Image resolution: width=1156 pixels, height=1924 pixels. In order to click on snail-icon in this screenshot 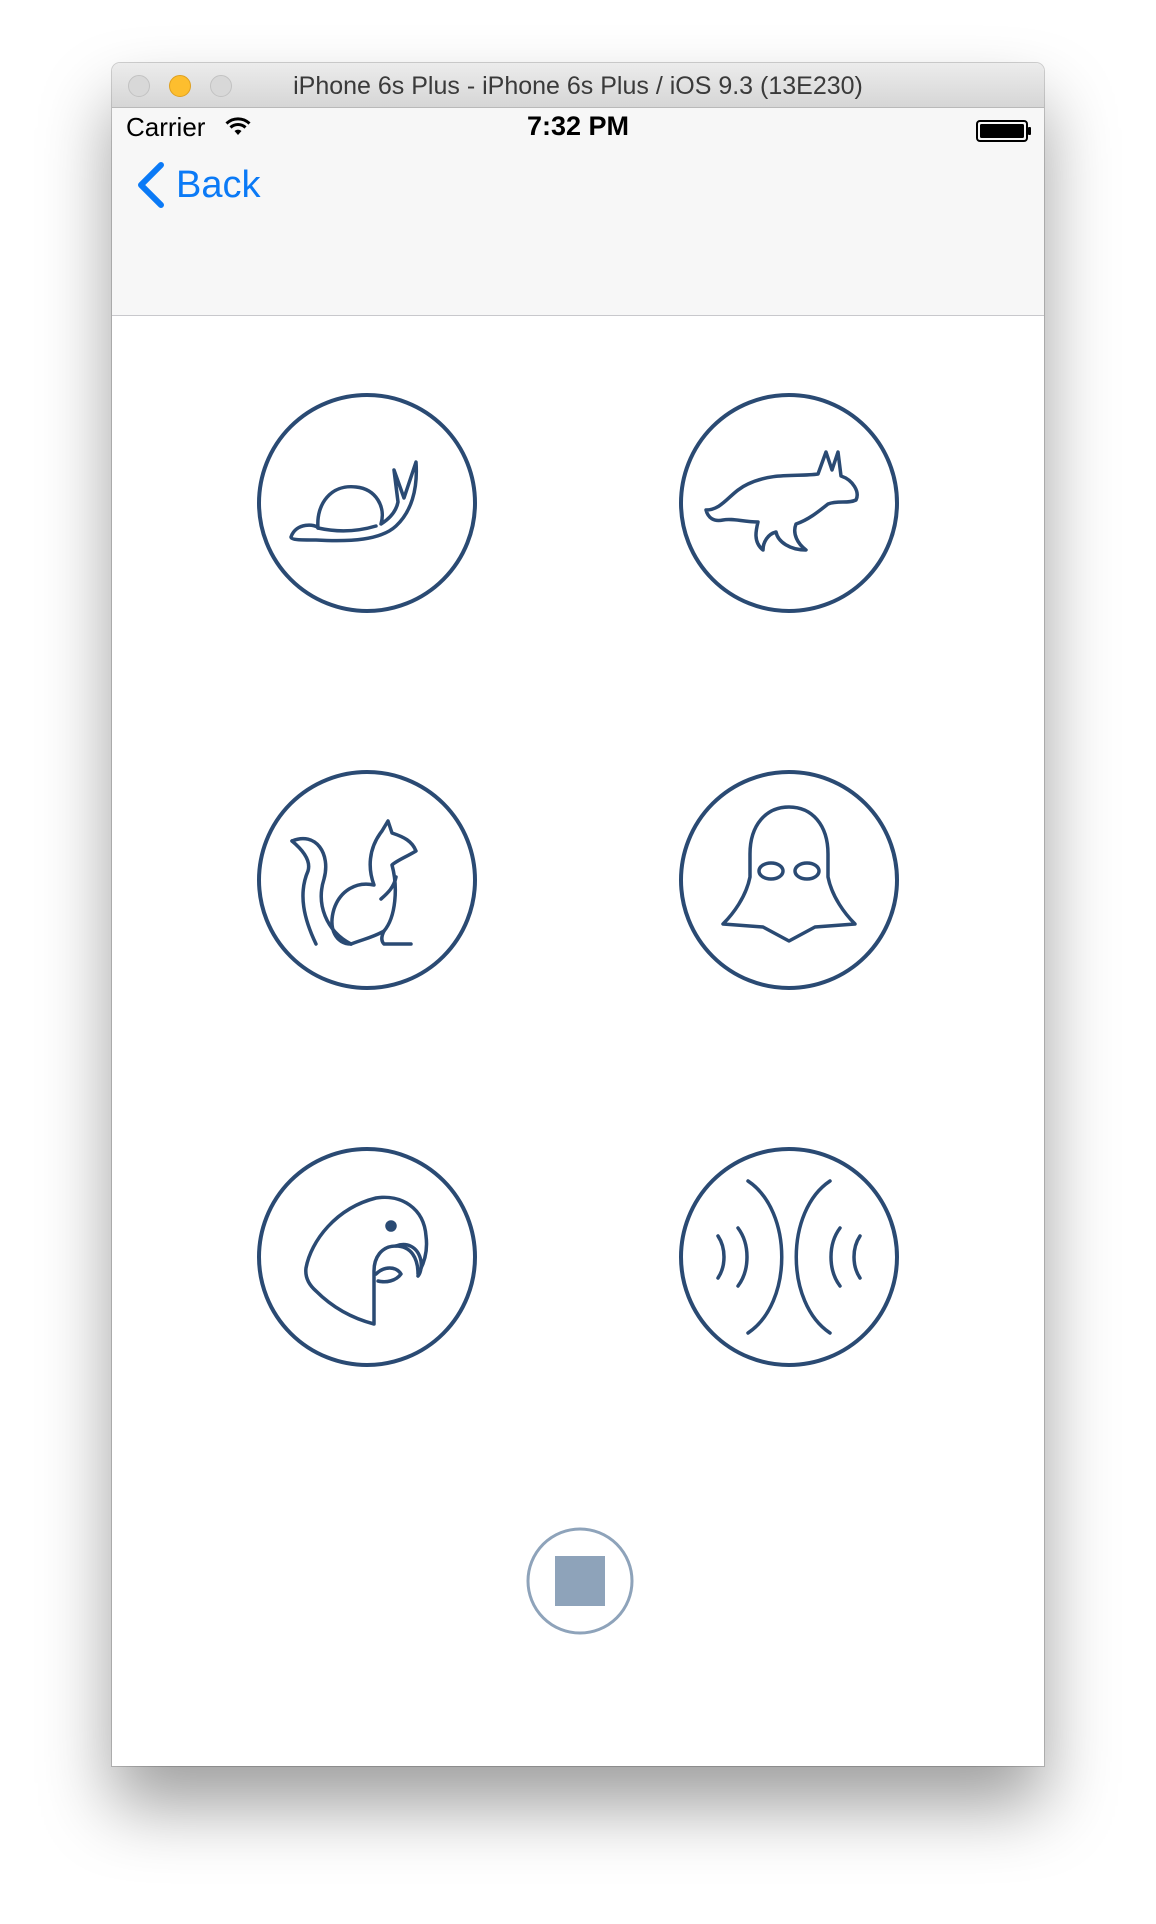, I will do `click(354, 501)`.